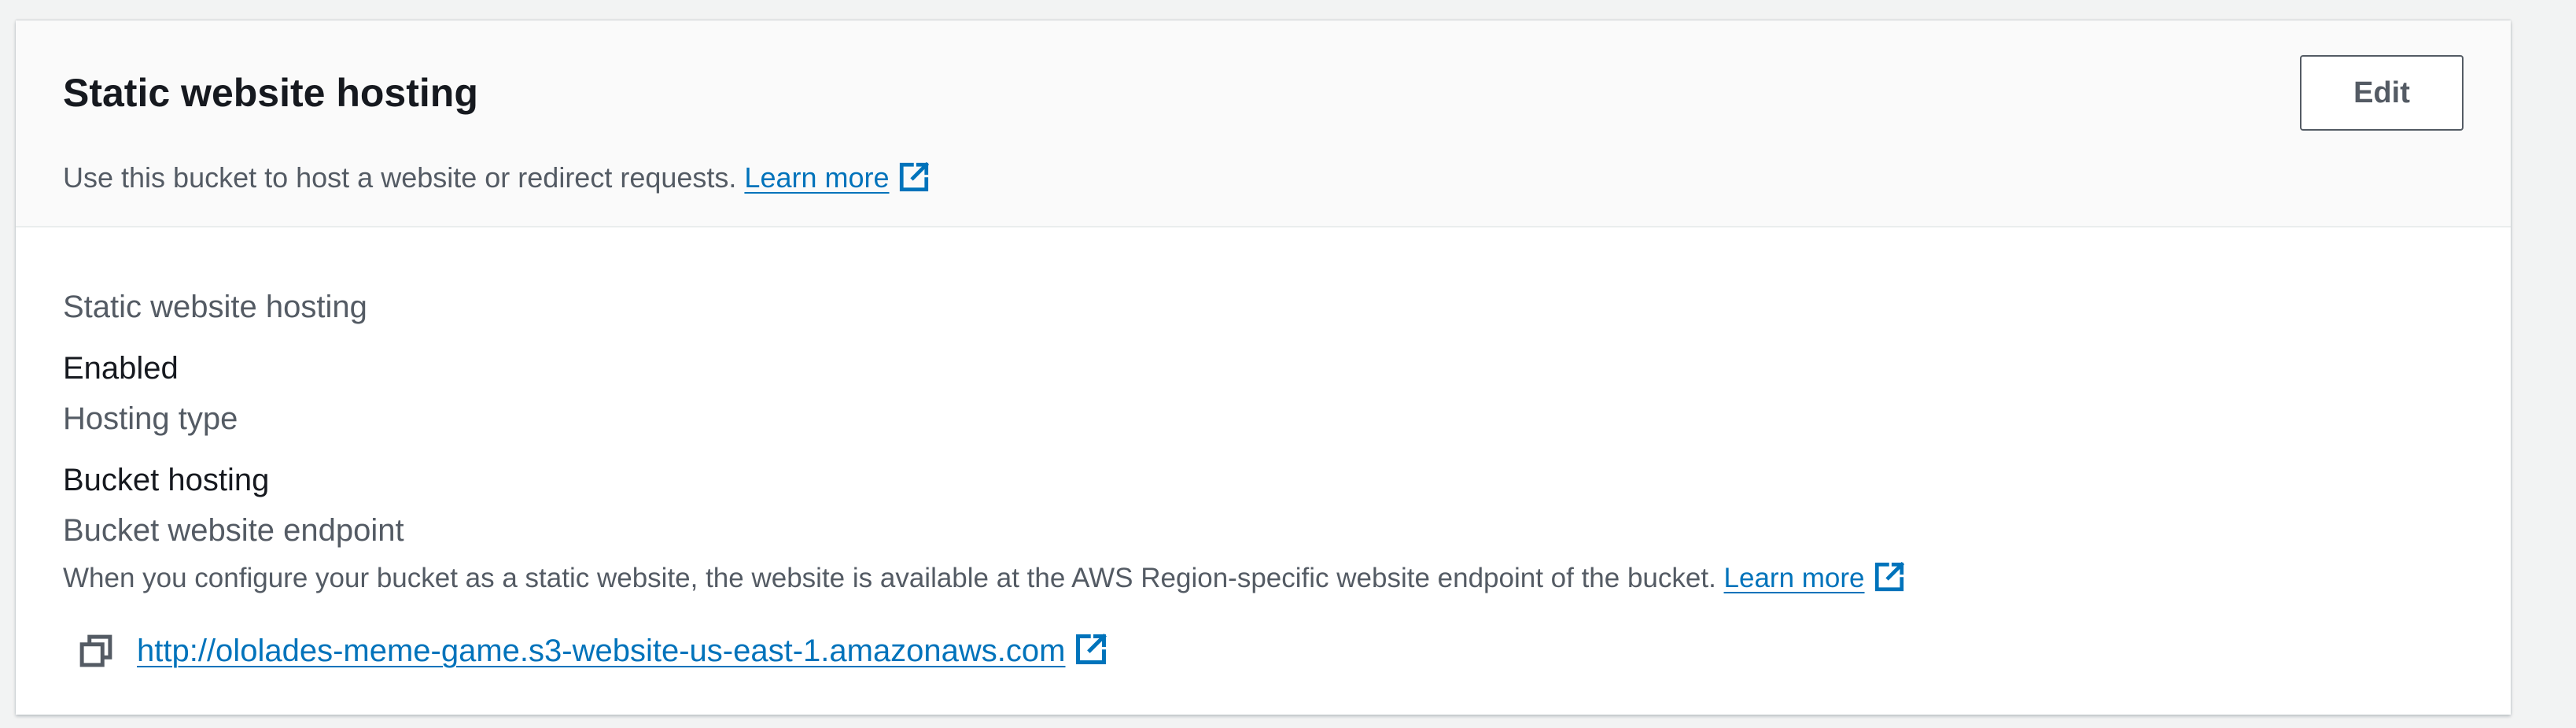 The image size is (2576, 728). Describe the element at coordinates (2382, 93) in the screenshot. I see `edit-button: Edit` at that location.